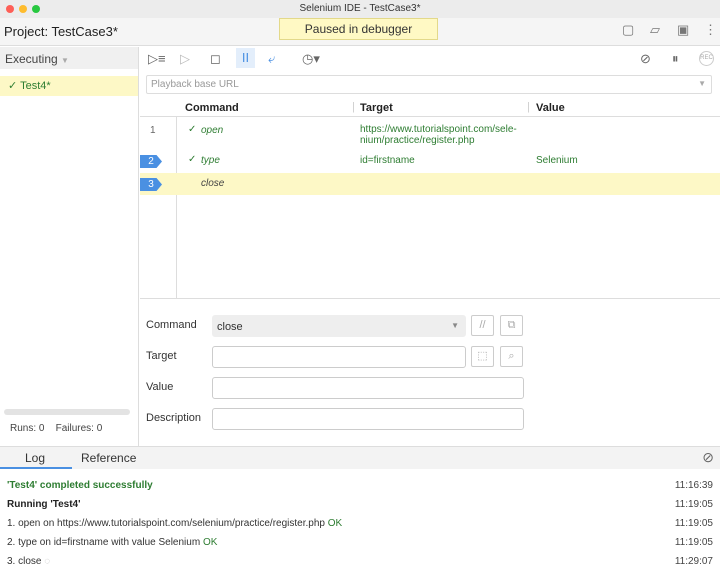 Image resolution: width=720 pixels, height=572 pixels. I want to click on log-time: 11:29:07, so click(693, 561).